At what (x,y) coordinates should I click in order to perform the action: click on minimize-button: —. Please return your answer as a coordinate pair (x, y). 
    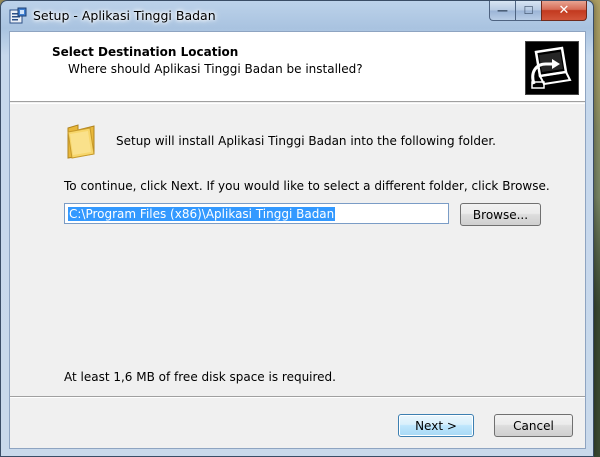
    Looking at the image, I should click on (502, 11).